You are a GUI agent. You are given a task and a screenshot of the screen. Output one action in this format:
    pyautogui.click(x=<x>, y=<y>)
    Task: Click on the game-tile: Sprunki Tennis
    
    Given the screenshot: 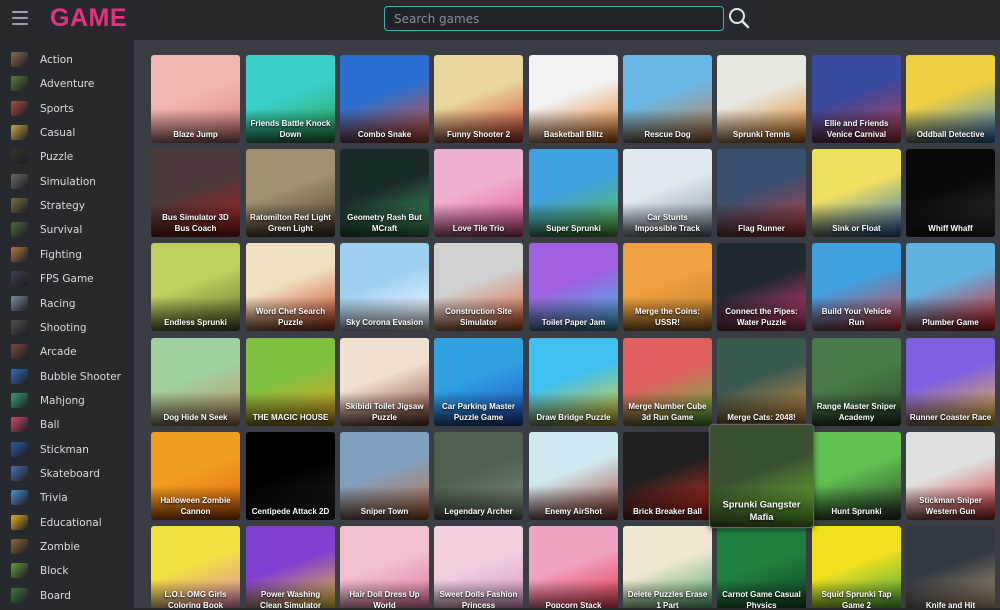 What is the action you would take?
    pyautogui.click(x=761, y=99)
    